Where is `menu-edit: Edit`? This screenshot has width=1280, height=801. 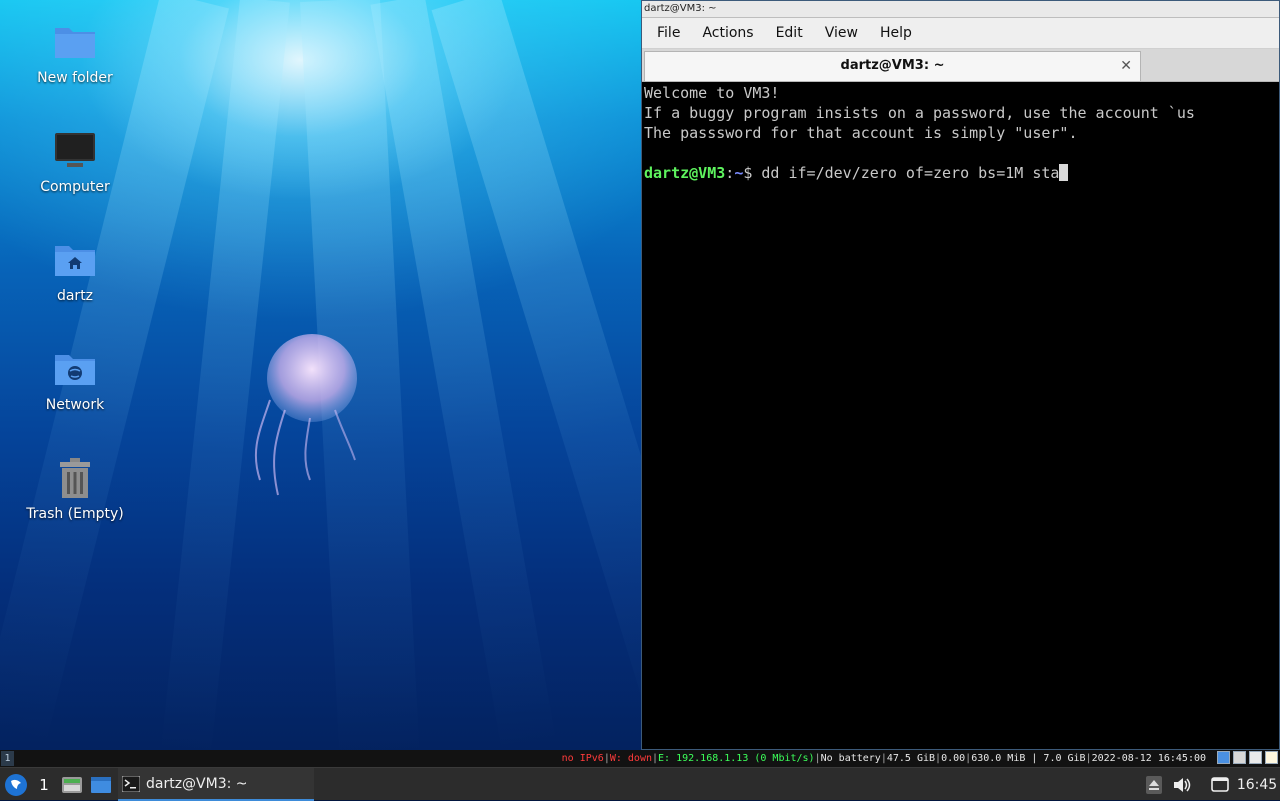 menu-edit: Edit is located at coordinates (789, 33).